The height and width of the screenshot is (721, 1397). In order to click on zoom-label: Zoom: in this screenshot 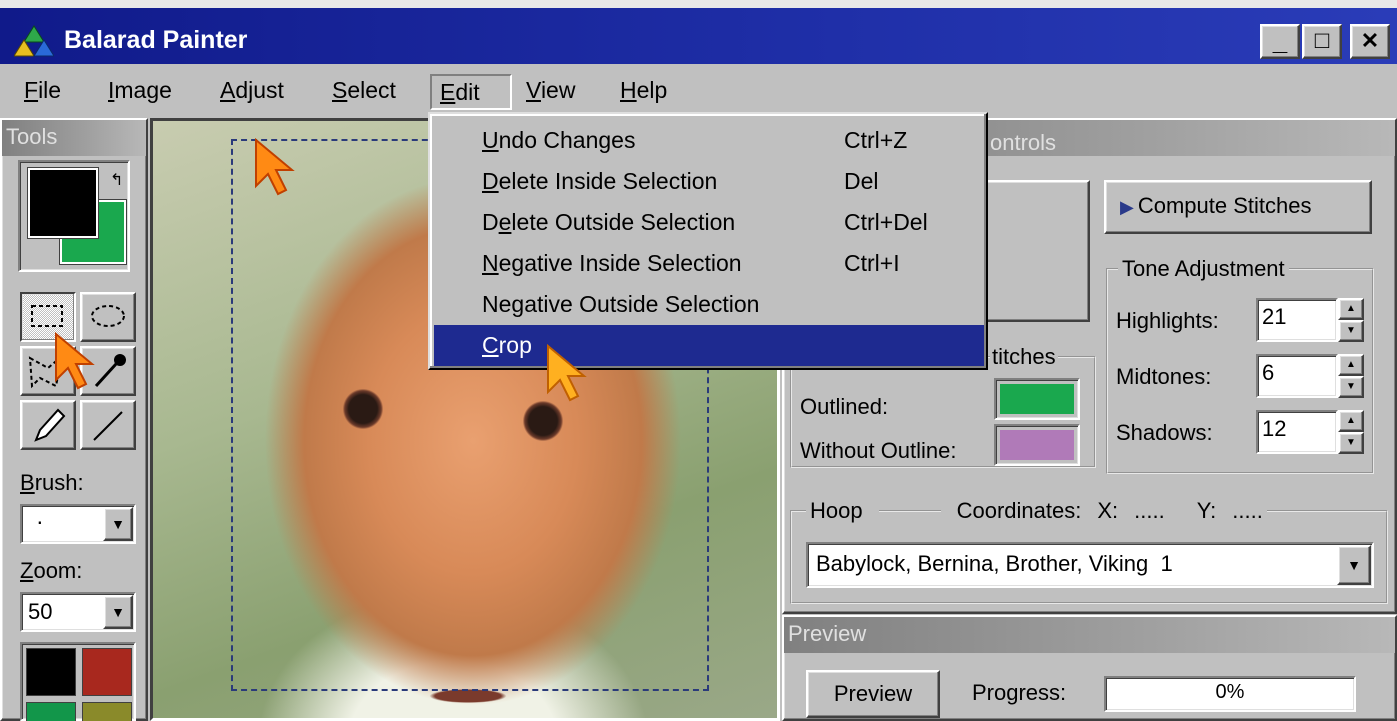, I will do `click(51, 570)`.